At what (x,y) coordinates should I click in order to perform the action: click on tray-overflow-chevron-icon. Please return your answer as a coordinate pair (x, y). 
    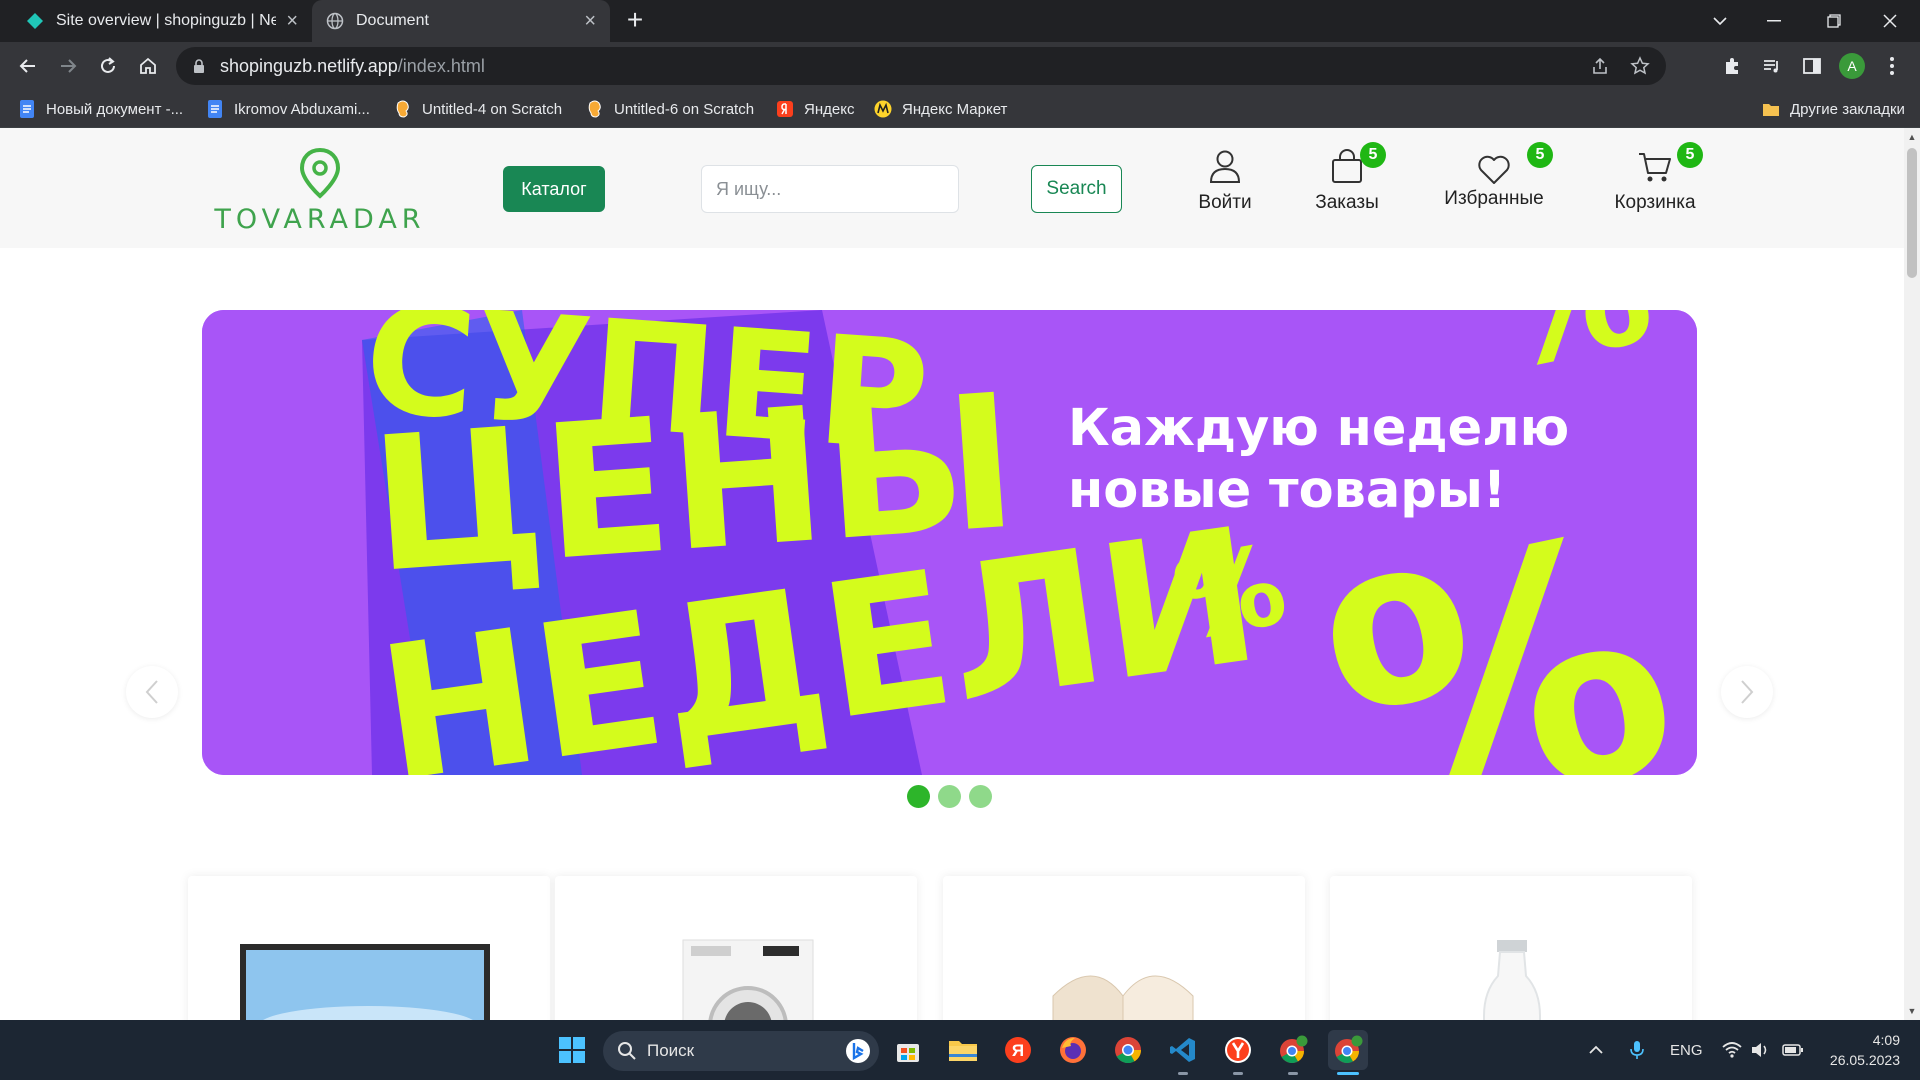
    Looking at the image, I should click on (1596, 1050).